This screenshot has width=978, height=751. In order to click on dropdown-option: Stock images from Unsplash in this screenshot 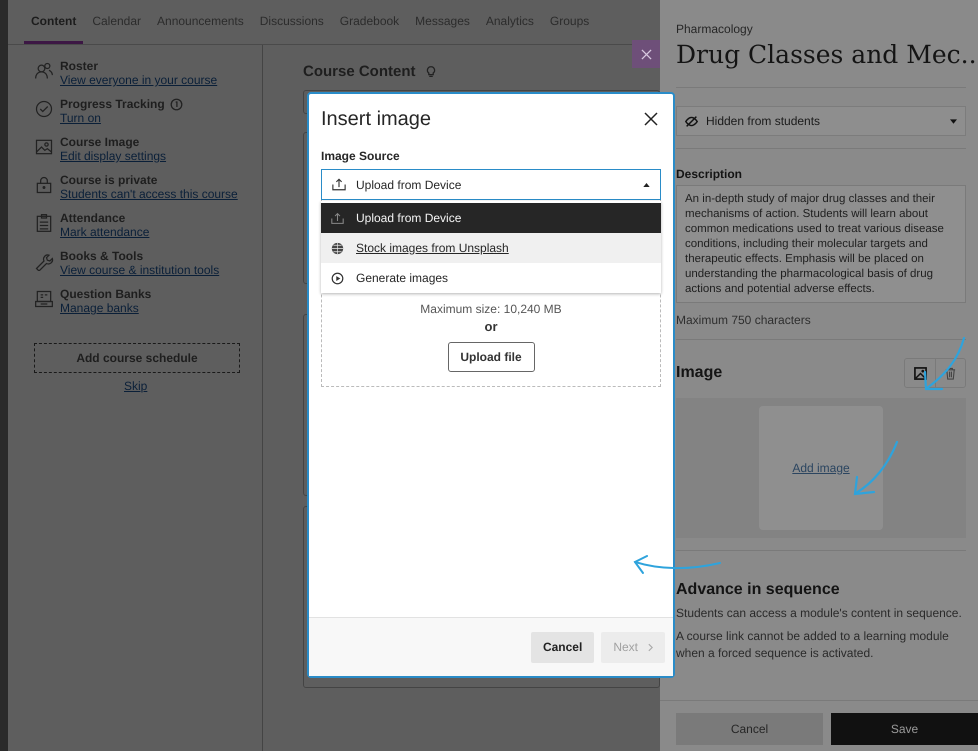, I will do `click(491, 248)`.